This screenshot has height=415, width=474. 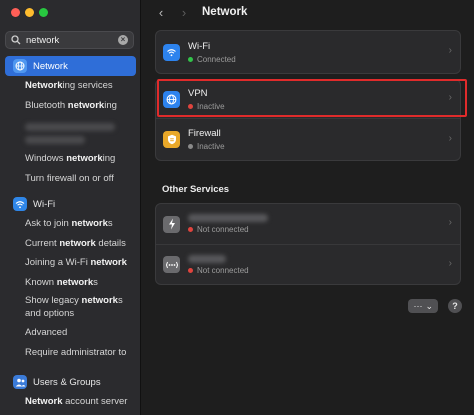 What do you see at coordinates (455, 306) in the screenshot?
I see `help-button: ?` at bounding box center [455, 306].